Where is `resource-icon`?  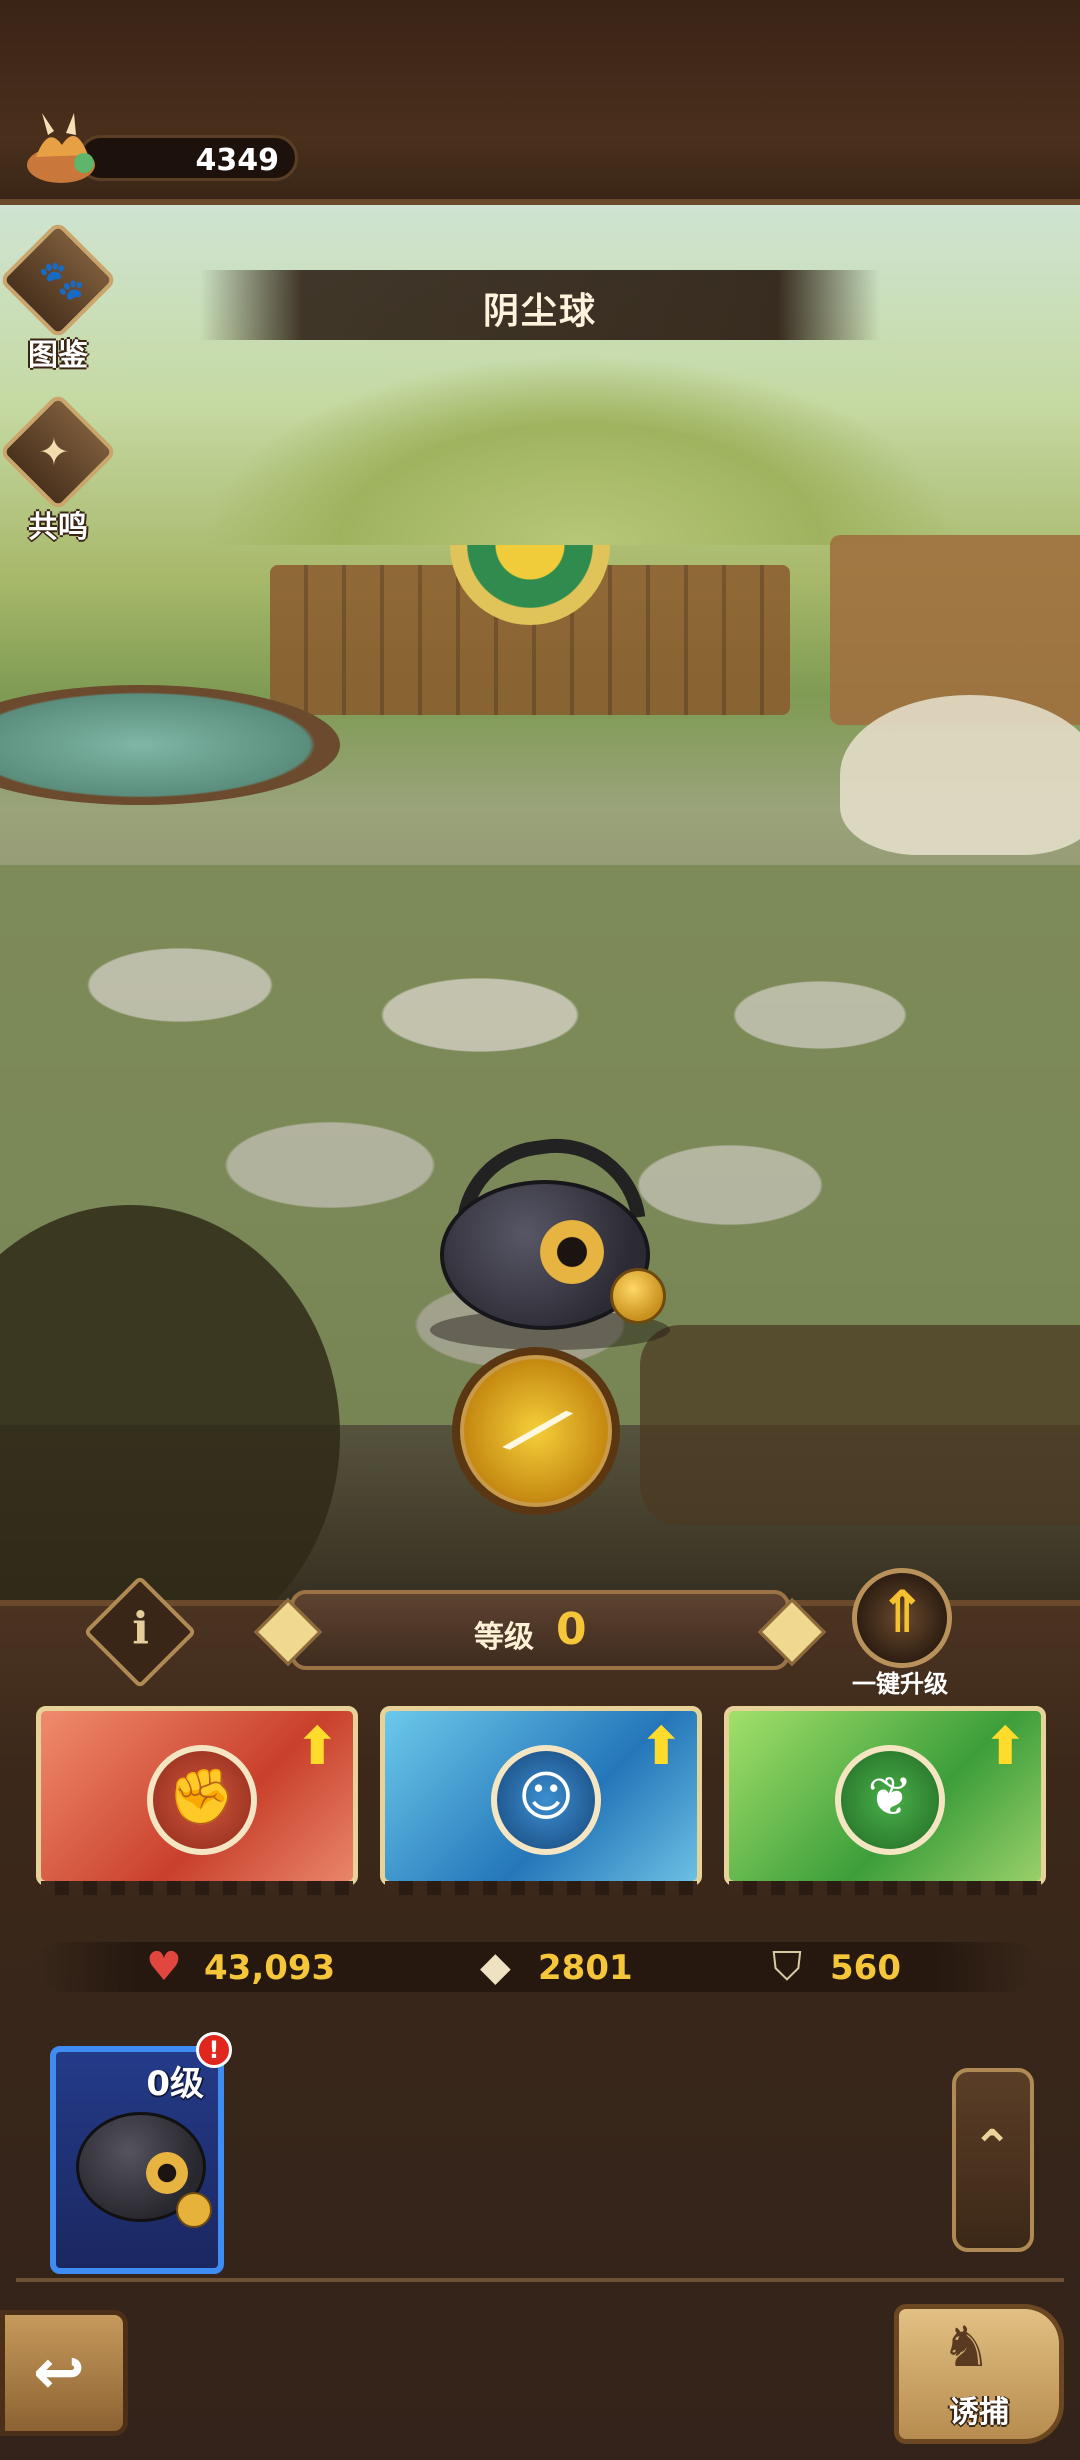
resource-icon is located at coordinates (61, 148).